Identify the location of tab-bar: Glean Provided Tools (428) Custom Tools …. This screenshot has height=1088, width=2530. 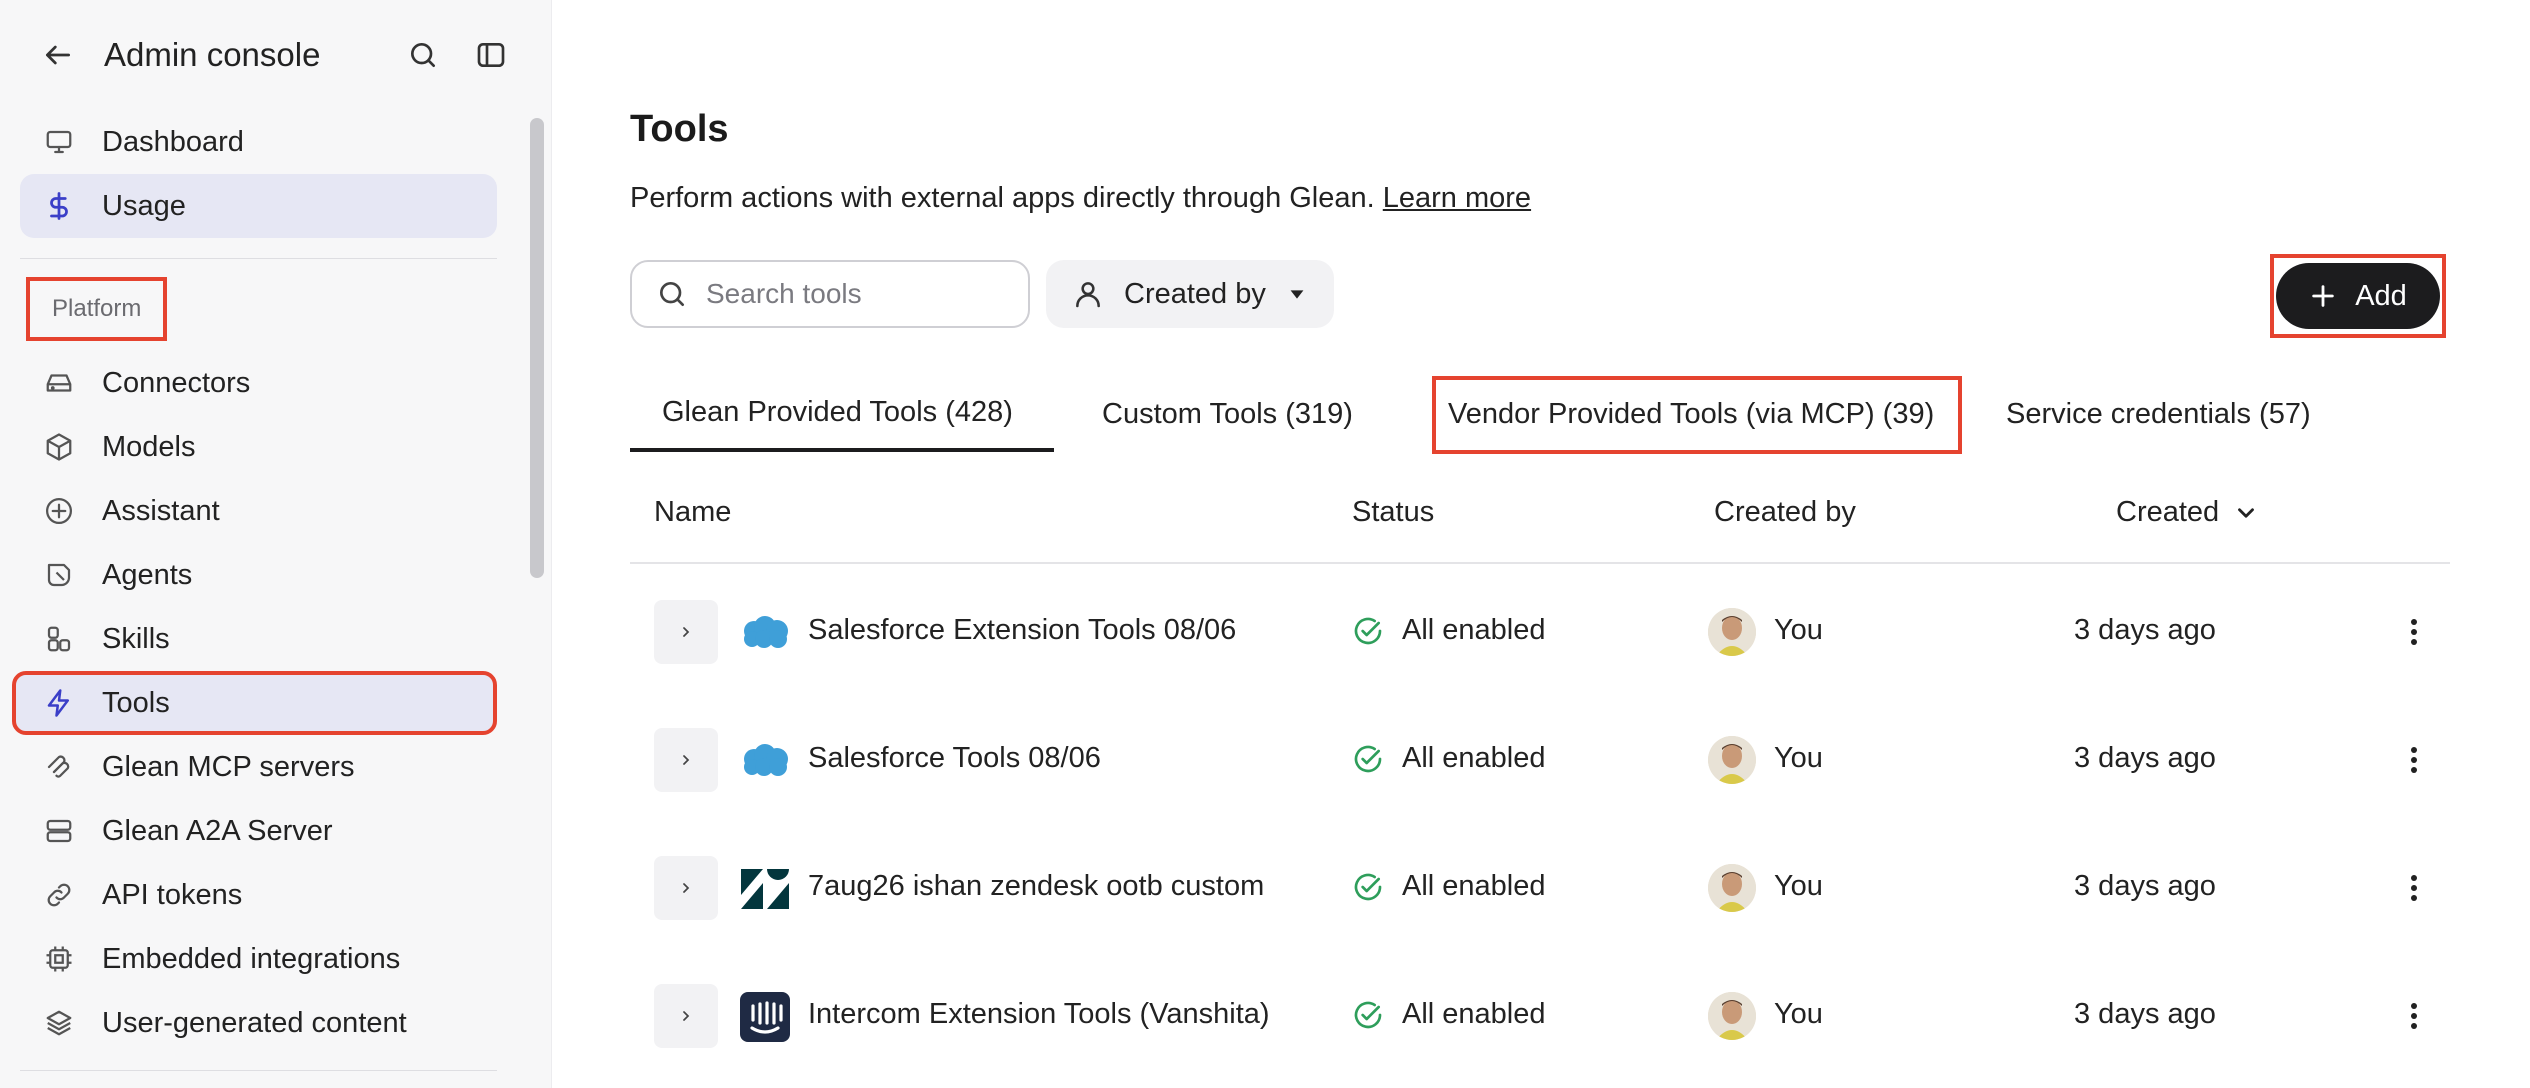
(1540, 415).